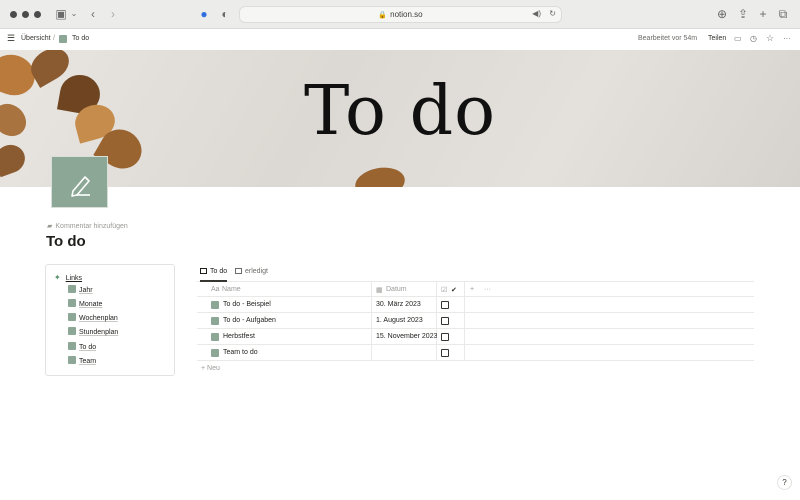 The width and height of the screenshot is (800, 500). Describe the element at coordinates (475, 305) in the screenshot. I see `table-row: To do - Beispiel 30. März 2023` at that location.